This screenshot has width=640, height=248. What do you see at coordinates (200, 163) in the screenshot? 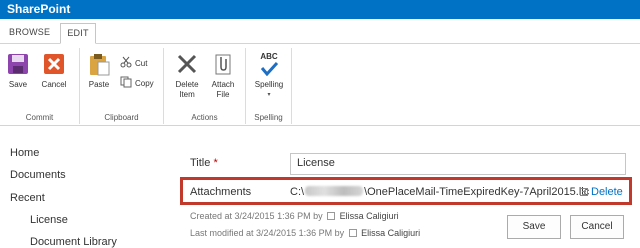
I see `title-label-text: Title` at bounding box center [200, 163].